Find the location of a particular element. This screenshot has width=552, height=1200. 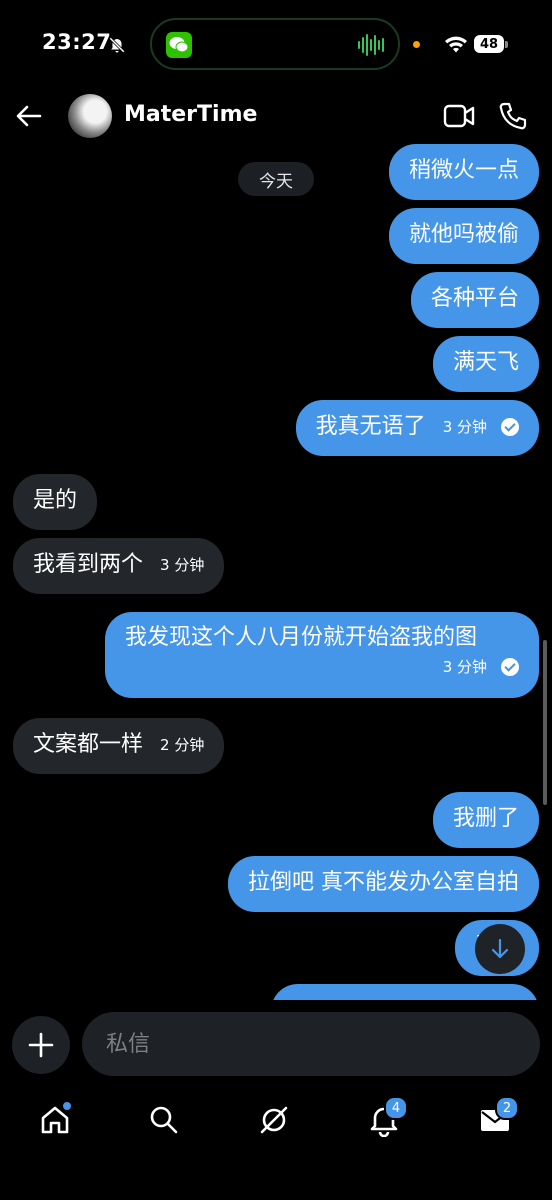

home-unread-dot is located at coordinates (67, 1106).